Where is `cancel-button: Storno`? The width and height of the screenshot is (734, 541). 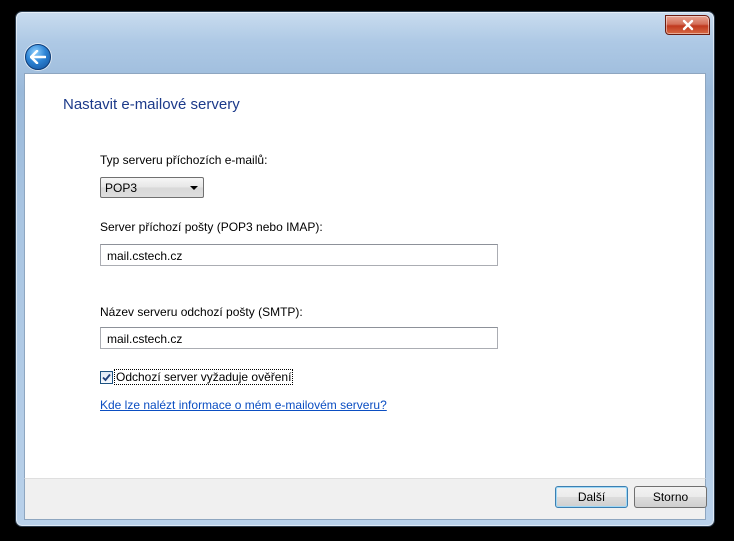 cancel-button: Storno is located at coordinates (670, 497).